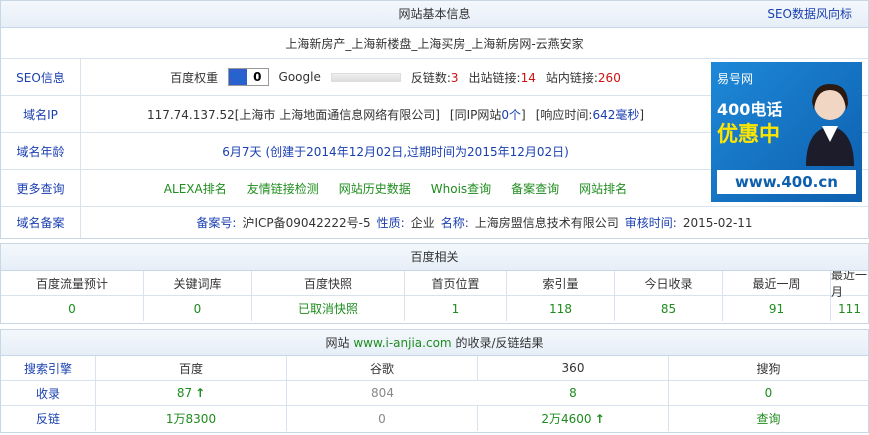 The height and width of the screenshot is (435, 869). I want to click on icp-query-link: 备案查询, so click(535, 188).